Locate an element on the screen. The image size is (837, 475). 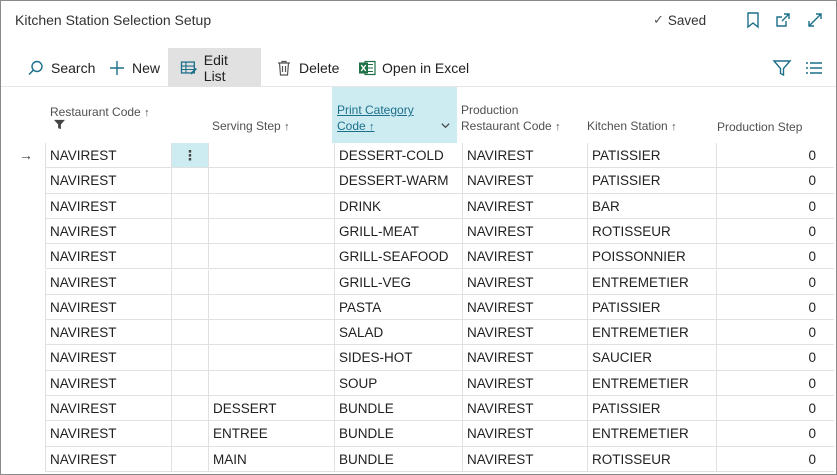
delete-button: Delete is located at coordinates (307, 67).